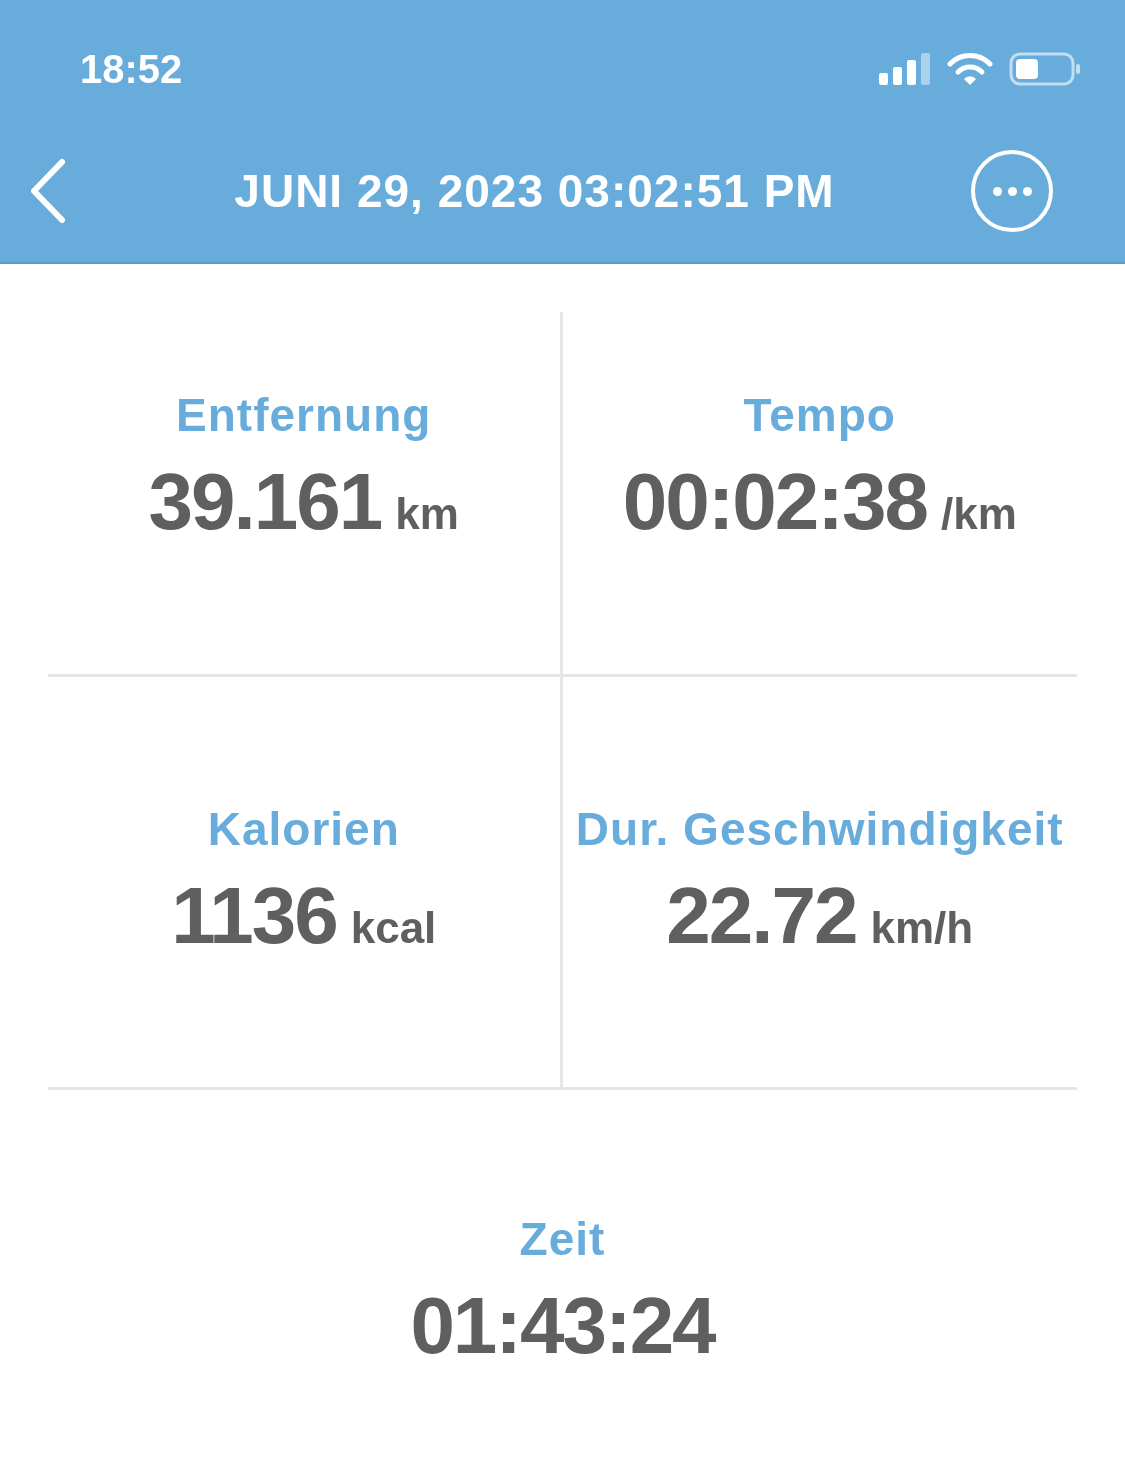 Image resolution: width=1125 pixels, height=1475 pixels. What do you see at coordinates (1012, 191) in the screenshot?
I see `more-button` at bounding box center [1012, 191].